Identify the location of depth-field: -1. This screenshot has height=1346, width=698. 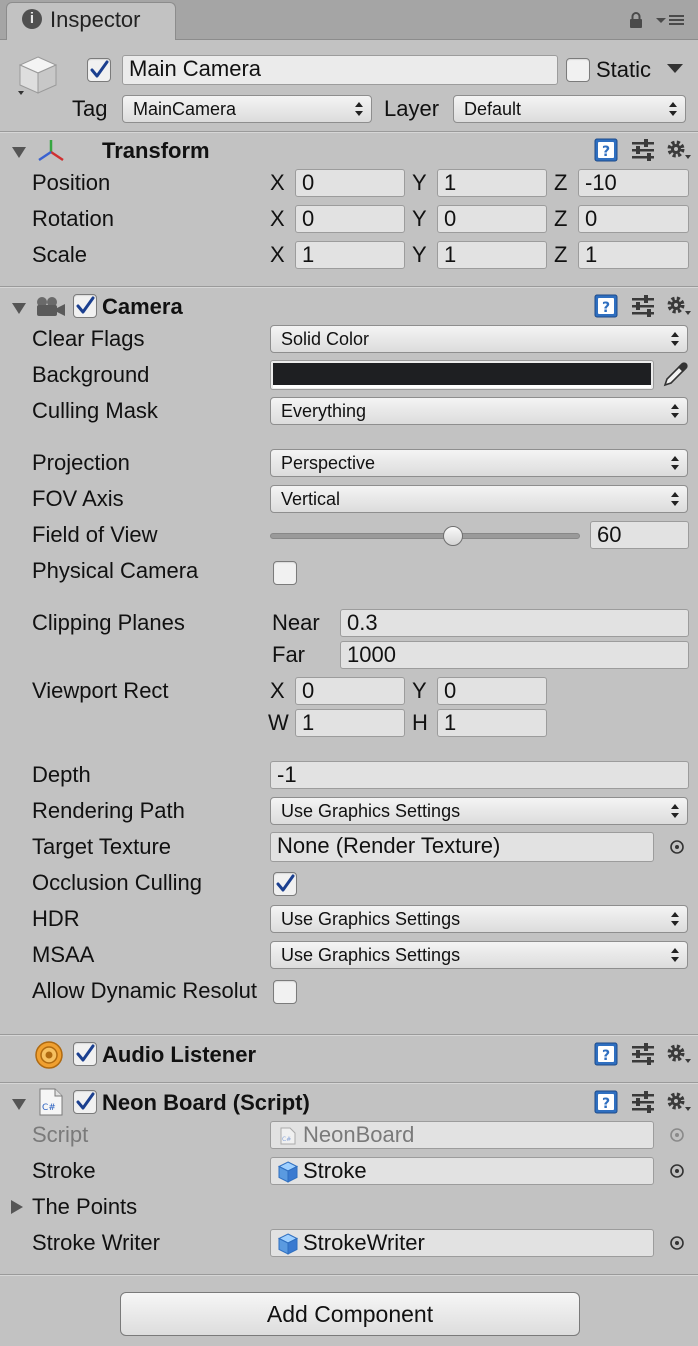
(479, 775).